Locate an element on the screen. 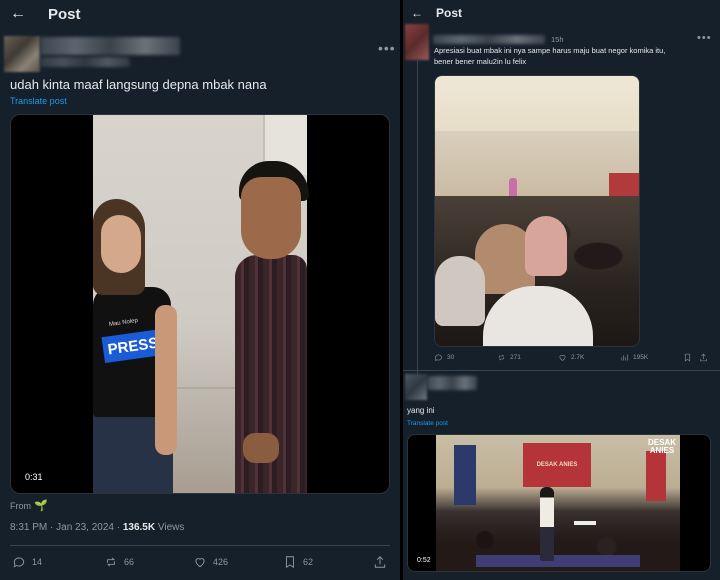  like-count: 2.7K is located at coordinates (578, 357).